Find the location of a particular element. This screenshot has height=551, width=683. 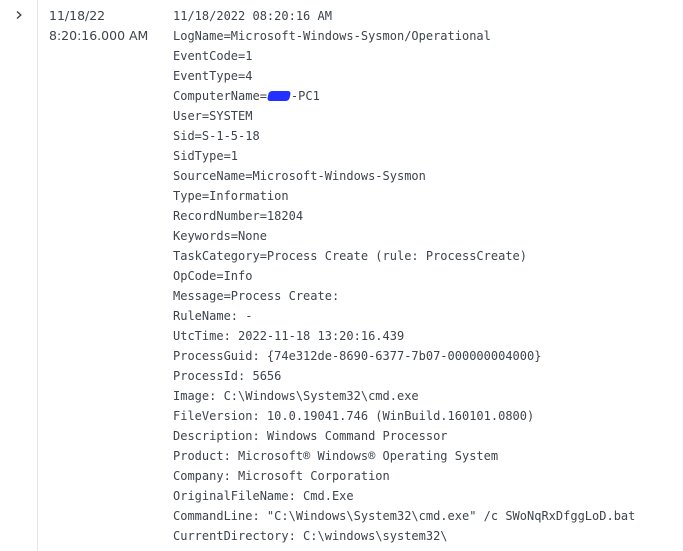

event-field-line: RecordNumber=18204 is located at coordinates (238, 216).